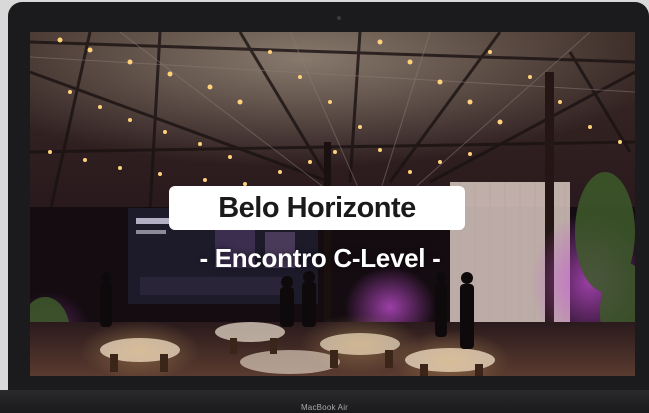 This screenshot has height=413, width=649. I want to click on title-pill: Belo Horizonte, so click(317, 208).